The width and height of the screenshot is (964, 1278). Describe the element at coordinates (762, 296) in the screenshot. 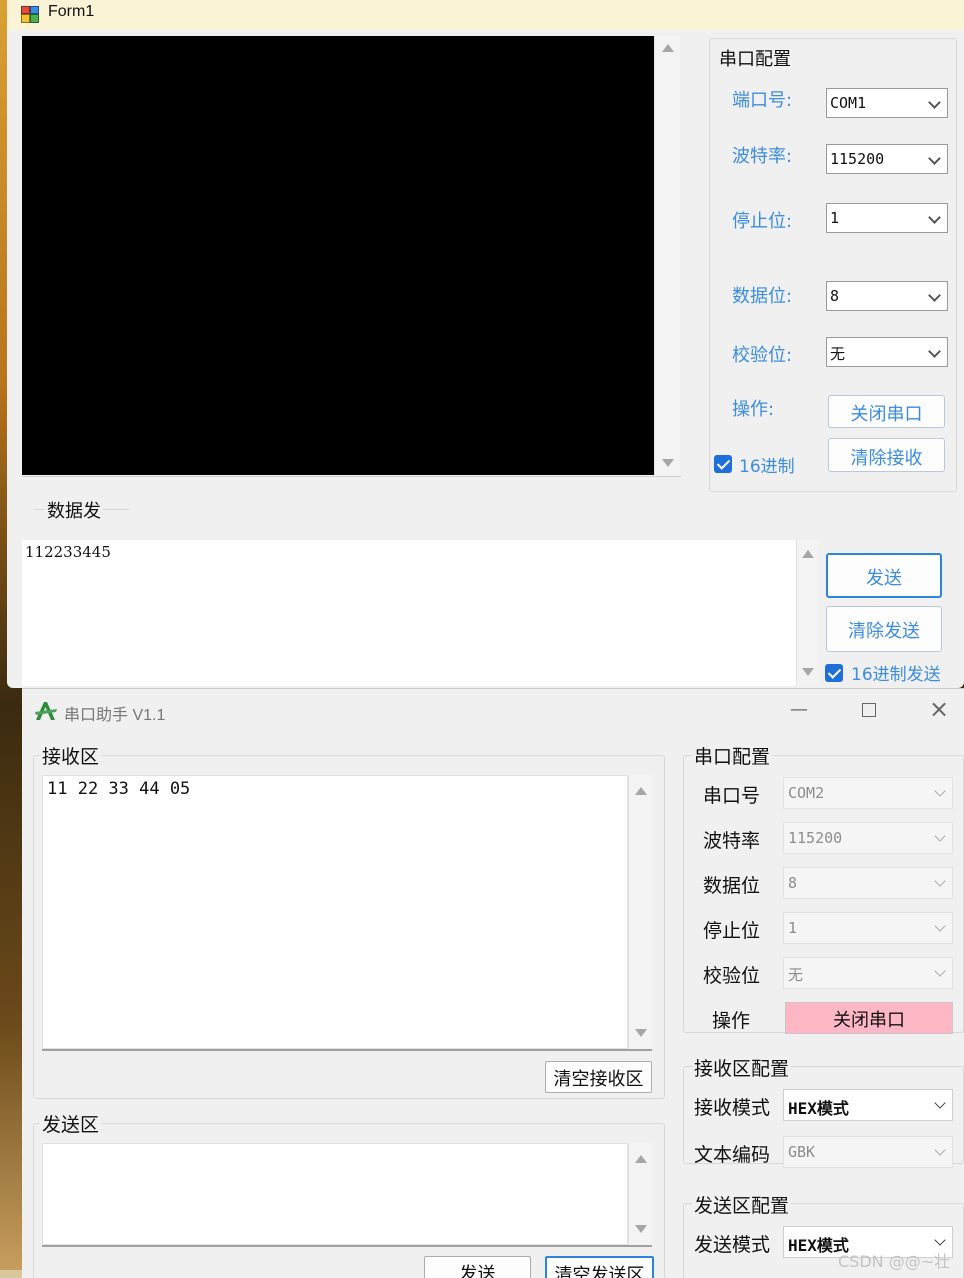

I see `data-bits-label: 数据位:` at that location.